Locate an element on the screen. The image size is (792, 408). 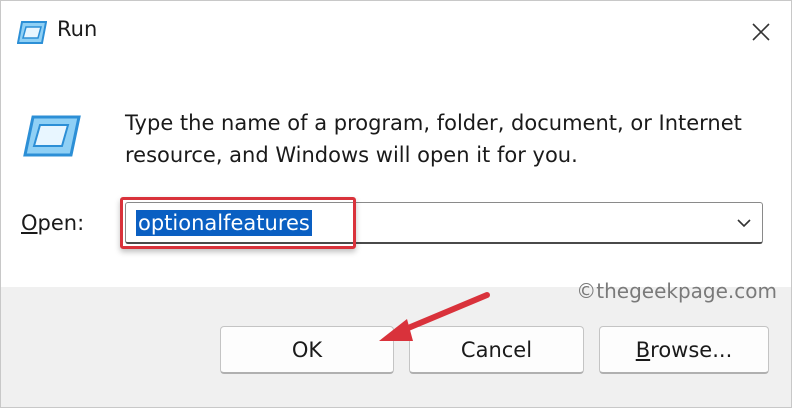
chevron-down-icon is located at coordinates (744, 223).